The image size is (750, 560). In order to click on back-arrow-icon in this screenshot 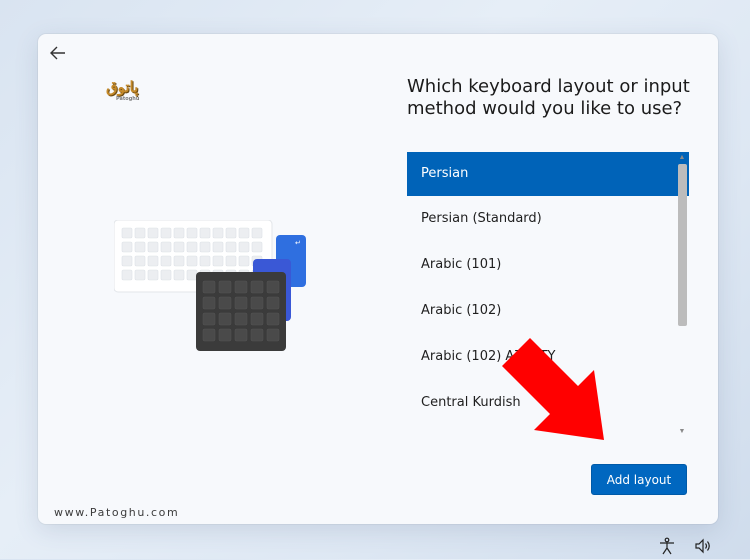, I will do `click(57, 53)`.